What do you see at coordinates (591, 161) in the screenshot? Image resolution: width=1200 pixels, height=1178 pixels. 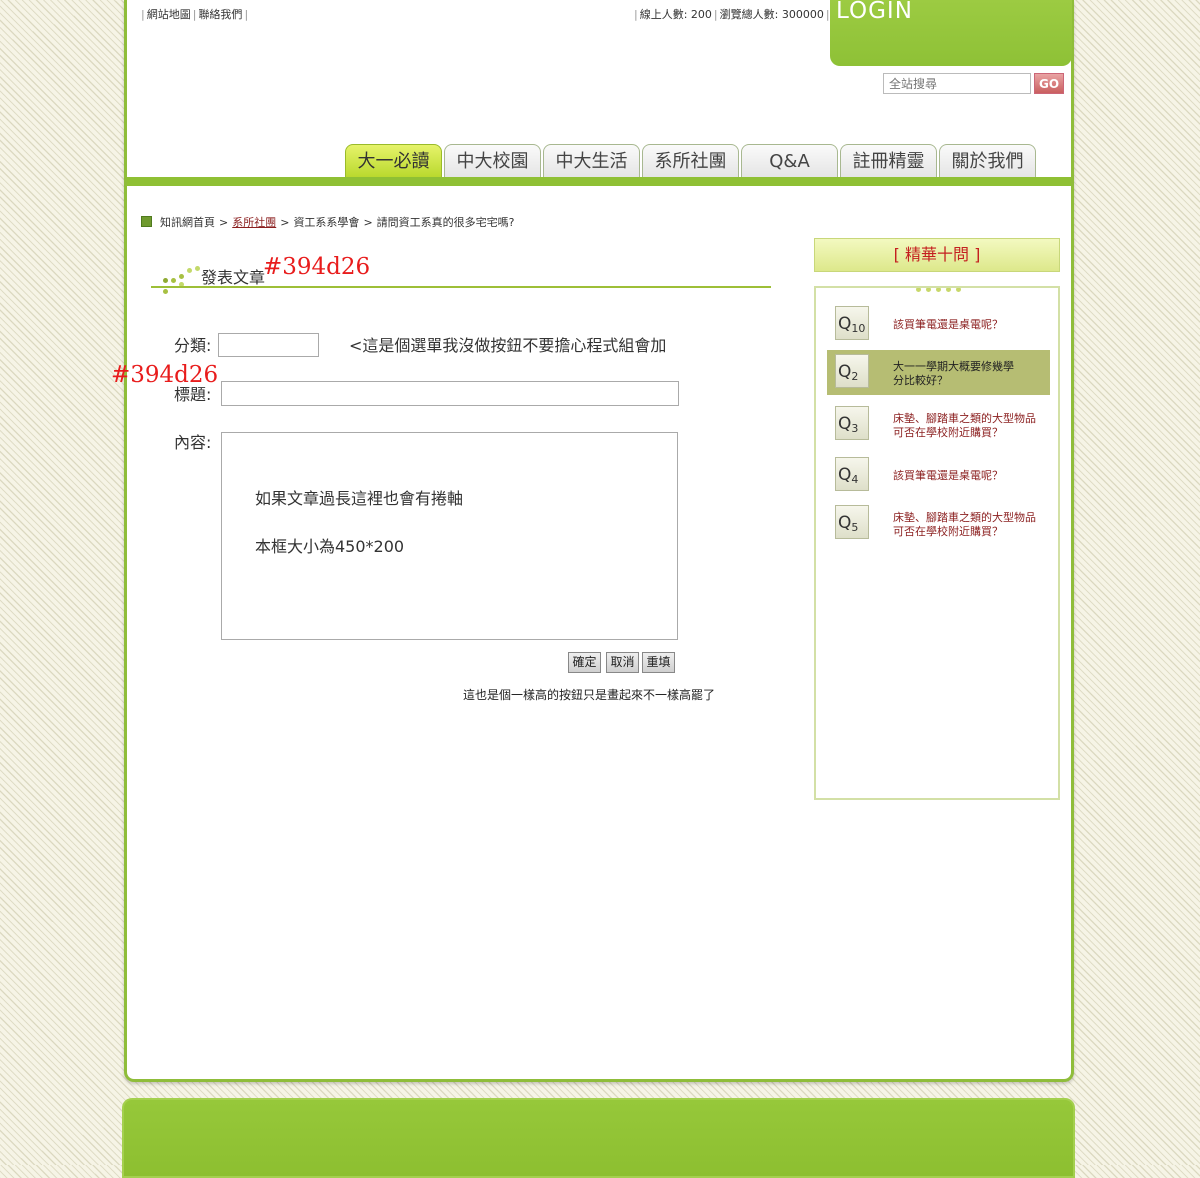 I see `tab-life: 中大生活` at bounding box center [591, 161].